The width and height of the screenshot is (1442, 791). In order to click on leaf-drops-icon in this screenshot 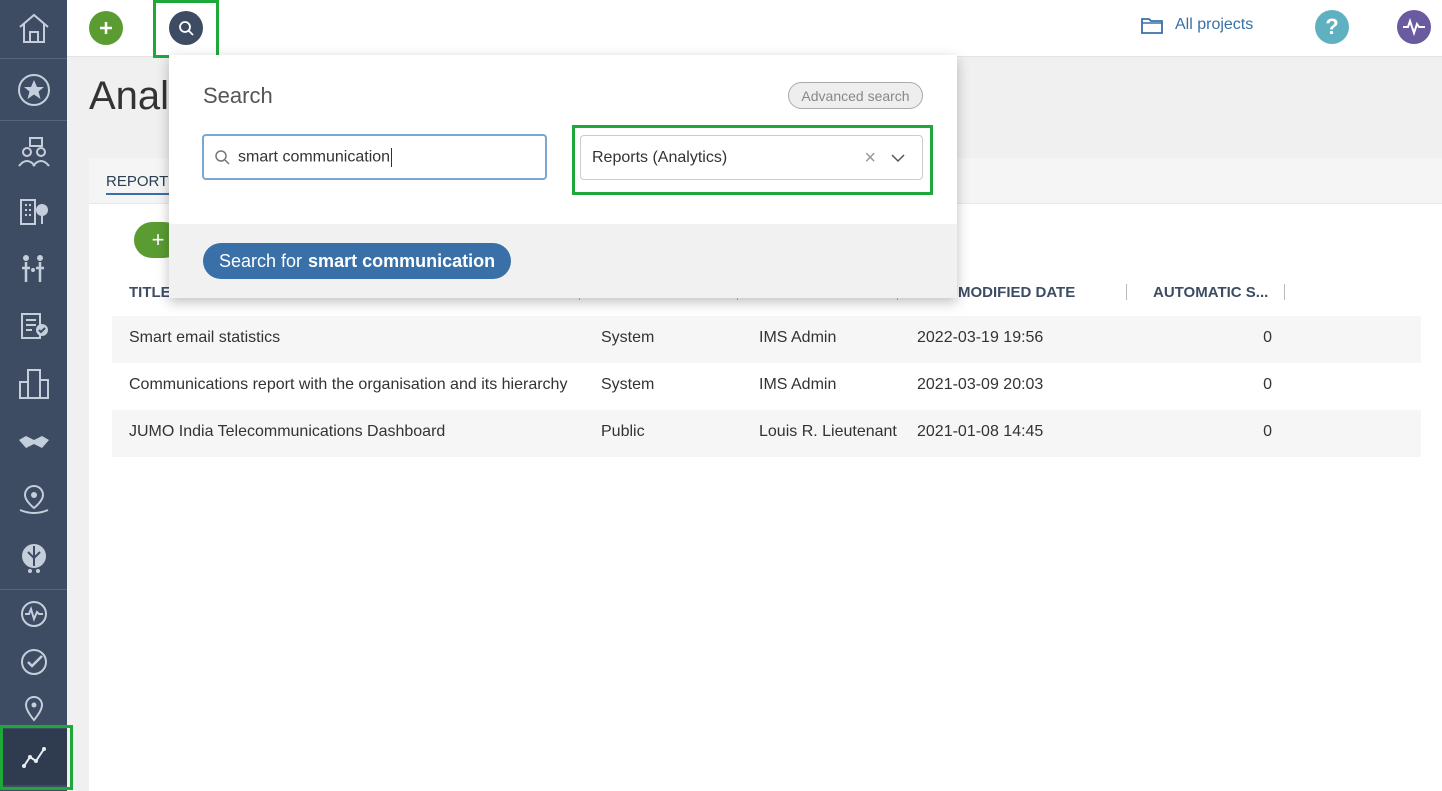, I will do `click(33, 558)`.